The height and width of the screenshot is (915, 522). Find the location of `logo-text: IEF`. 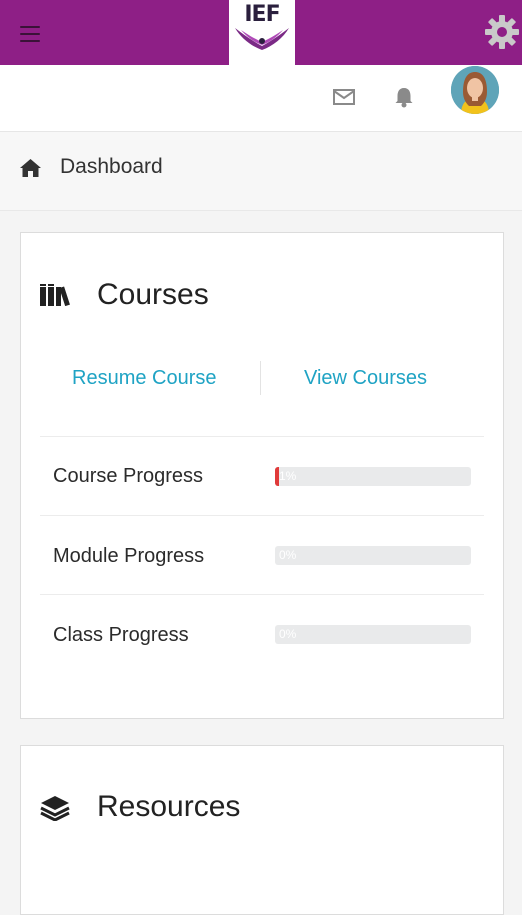

logo-text: IEF is located at coordinates (262, 14).